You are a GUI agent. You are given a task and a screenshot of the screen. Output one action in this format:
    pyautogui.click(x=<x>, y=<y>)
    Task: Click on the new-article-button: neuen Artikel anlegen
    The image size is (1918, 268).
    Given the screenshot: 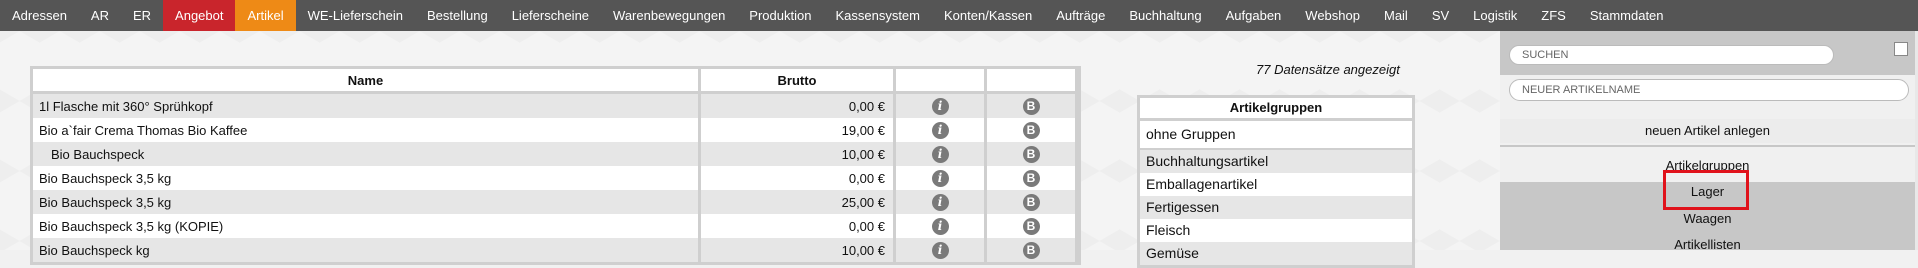 What is the action you would take?
    pyautogui.click(x=1707, y=131)
    